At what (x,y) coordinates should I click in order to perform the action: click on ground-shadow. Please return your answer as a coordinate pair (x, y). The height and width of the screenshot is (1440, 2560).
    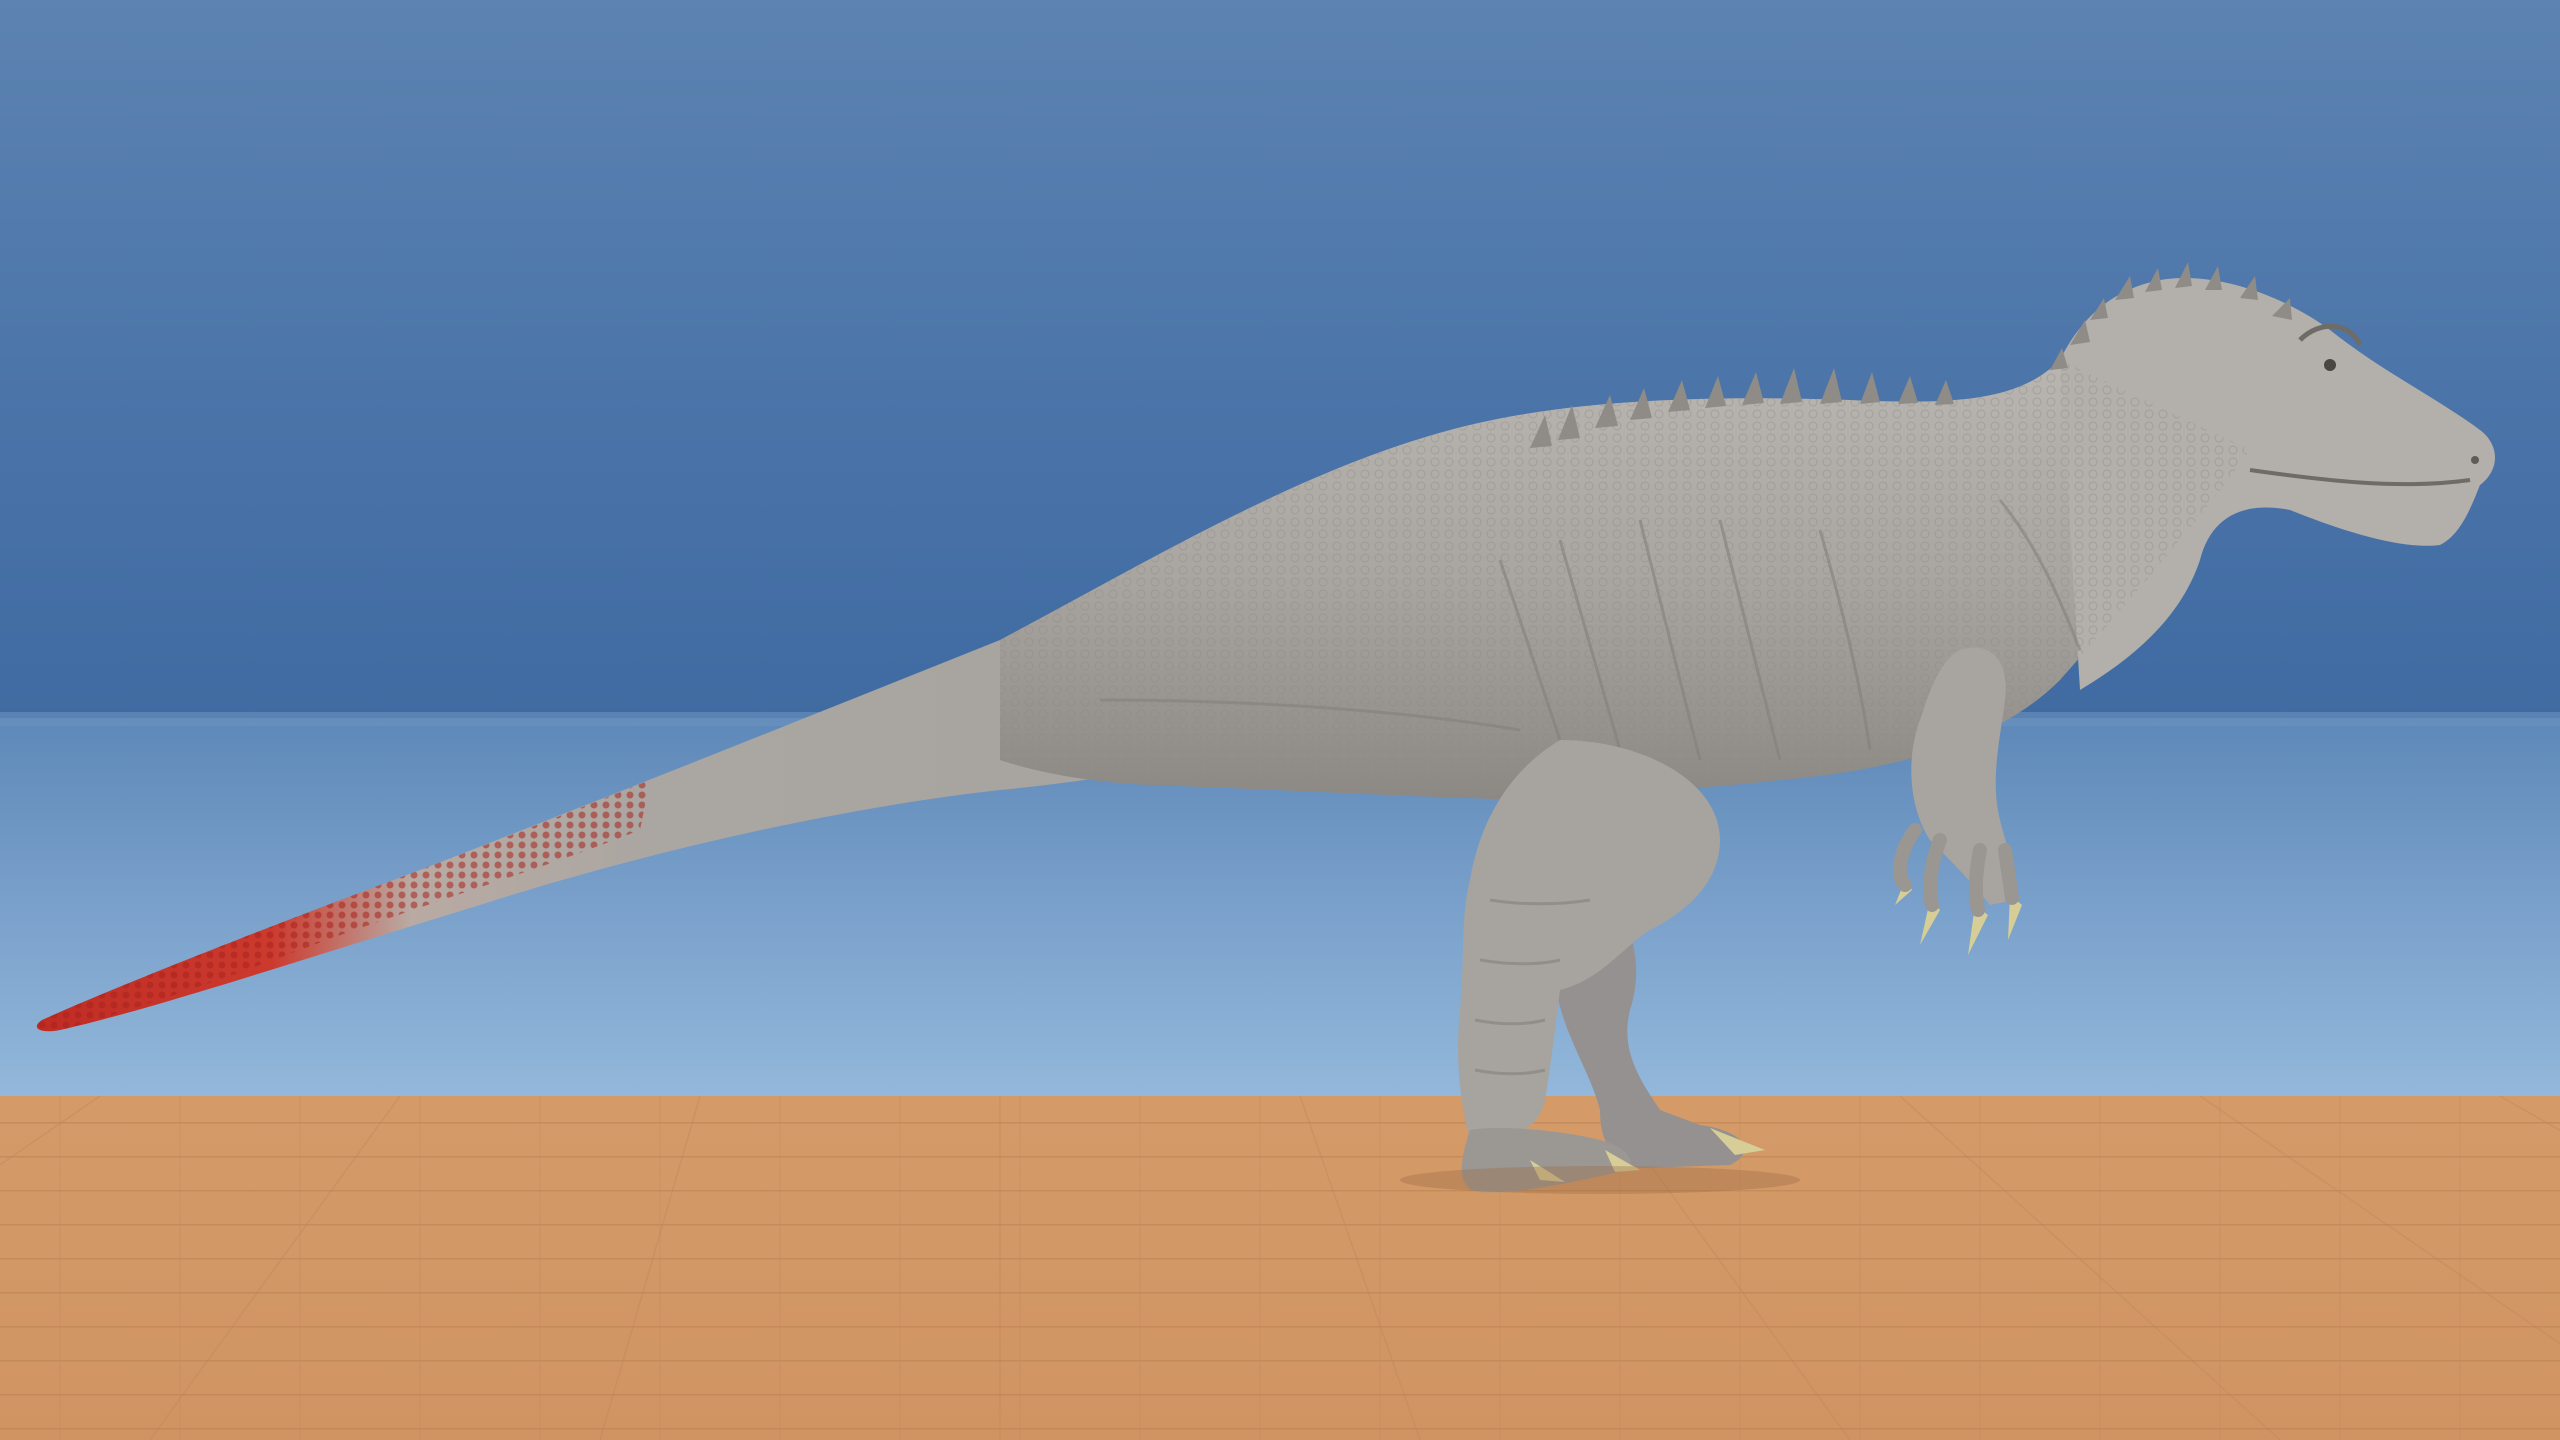
    Looking at the image, I should click on (1600, 1180).